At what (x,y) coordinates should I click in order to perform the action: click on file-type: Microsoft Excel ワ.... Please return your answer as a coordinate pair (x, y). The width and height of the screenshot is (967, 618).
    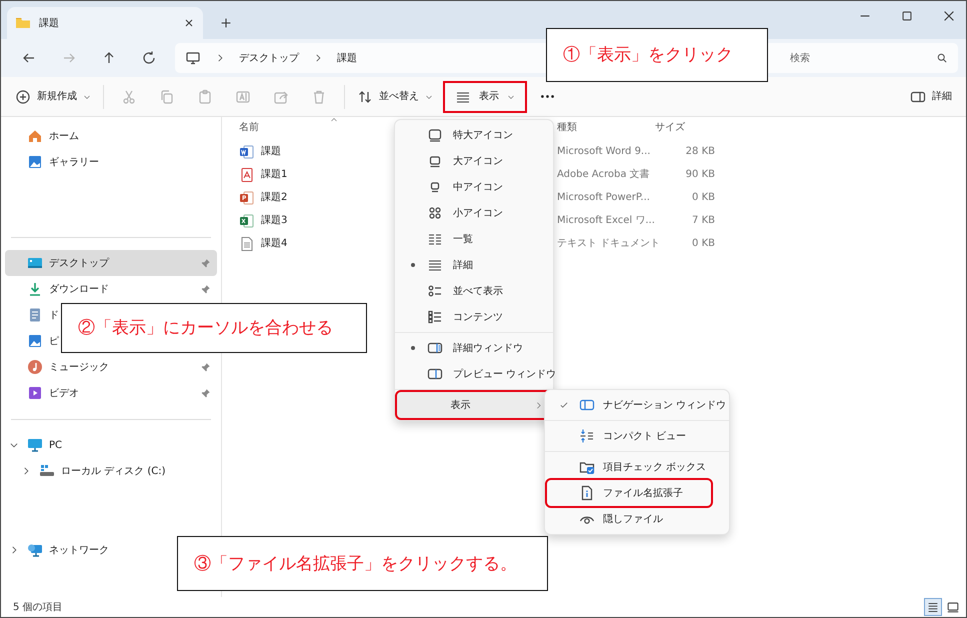
    Looking at the image, I should click on (606, 220).